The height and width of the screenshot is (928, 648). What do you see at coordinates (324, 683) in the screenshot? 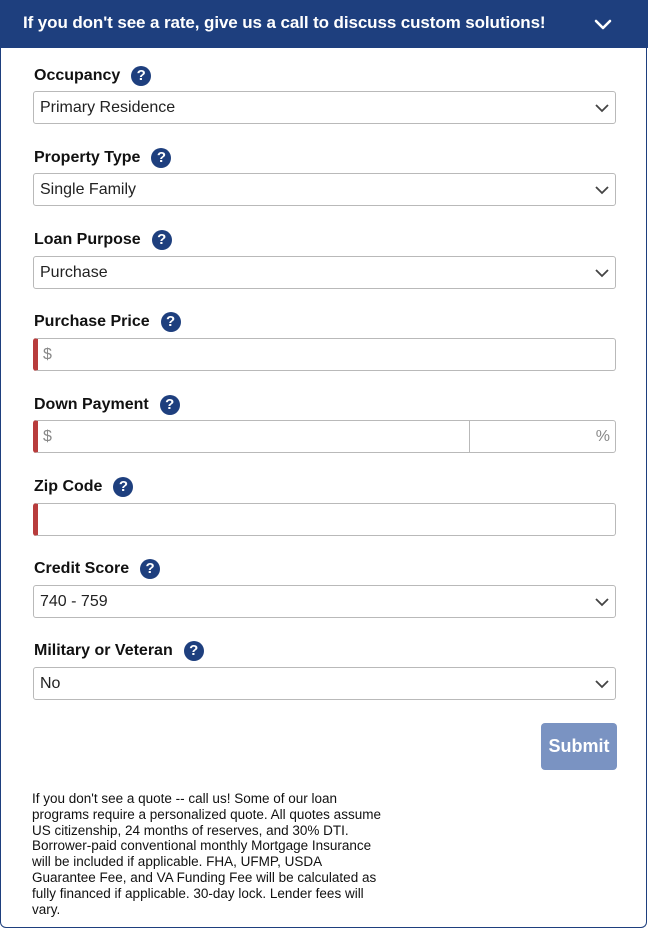
I see `military-select: No` at bounding box center [324, 683].